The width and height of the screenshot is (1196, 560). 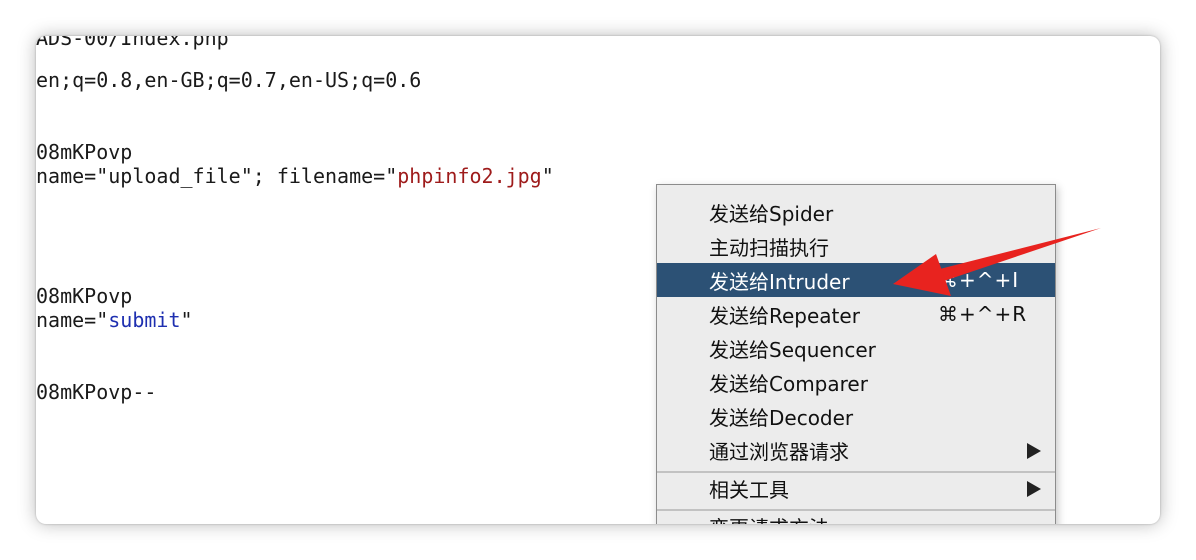 I want to click on menu-item-send-to-intruder: 发送给Intruder ⌘+^+I, so click(x=856, y=280).